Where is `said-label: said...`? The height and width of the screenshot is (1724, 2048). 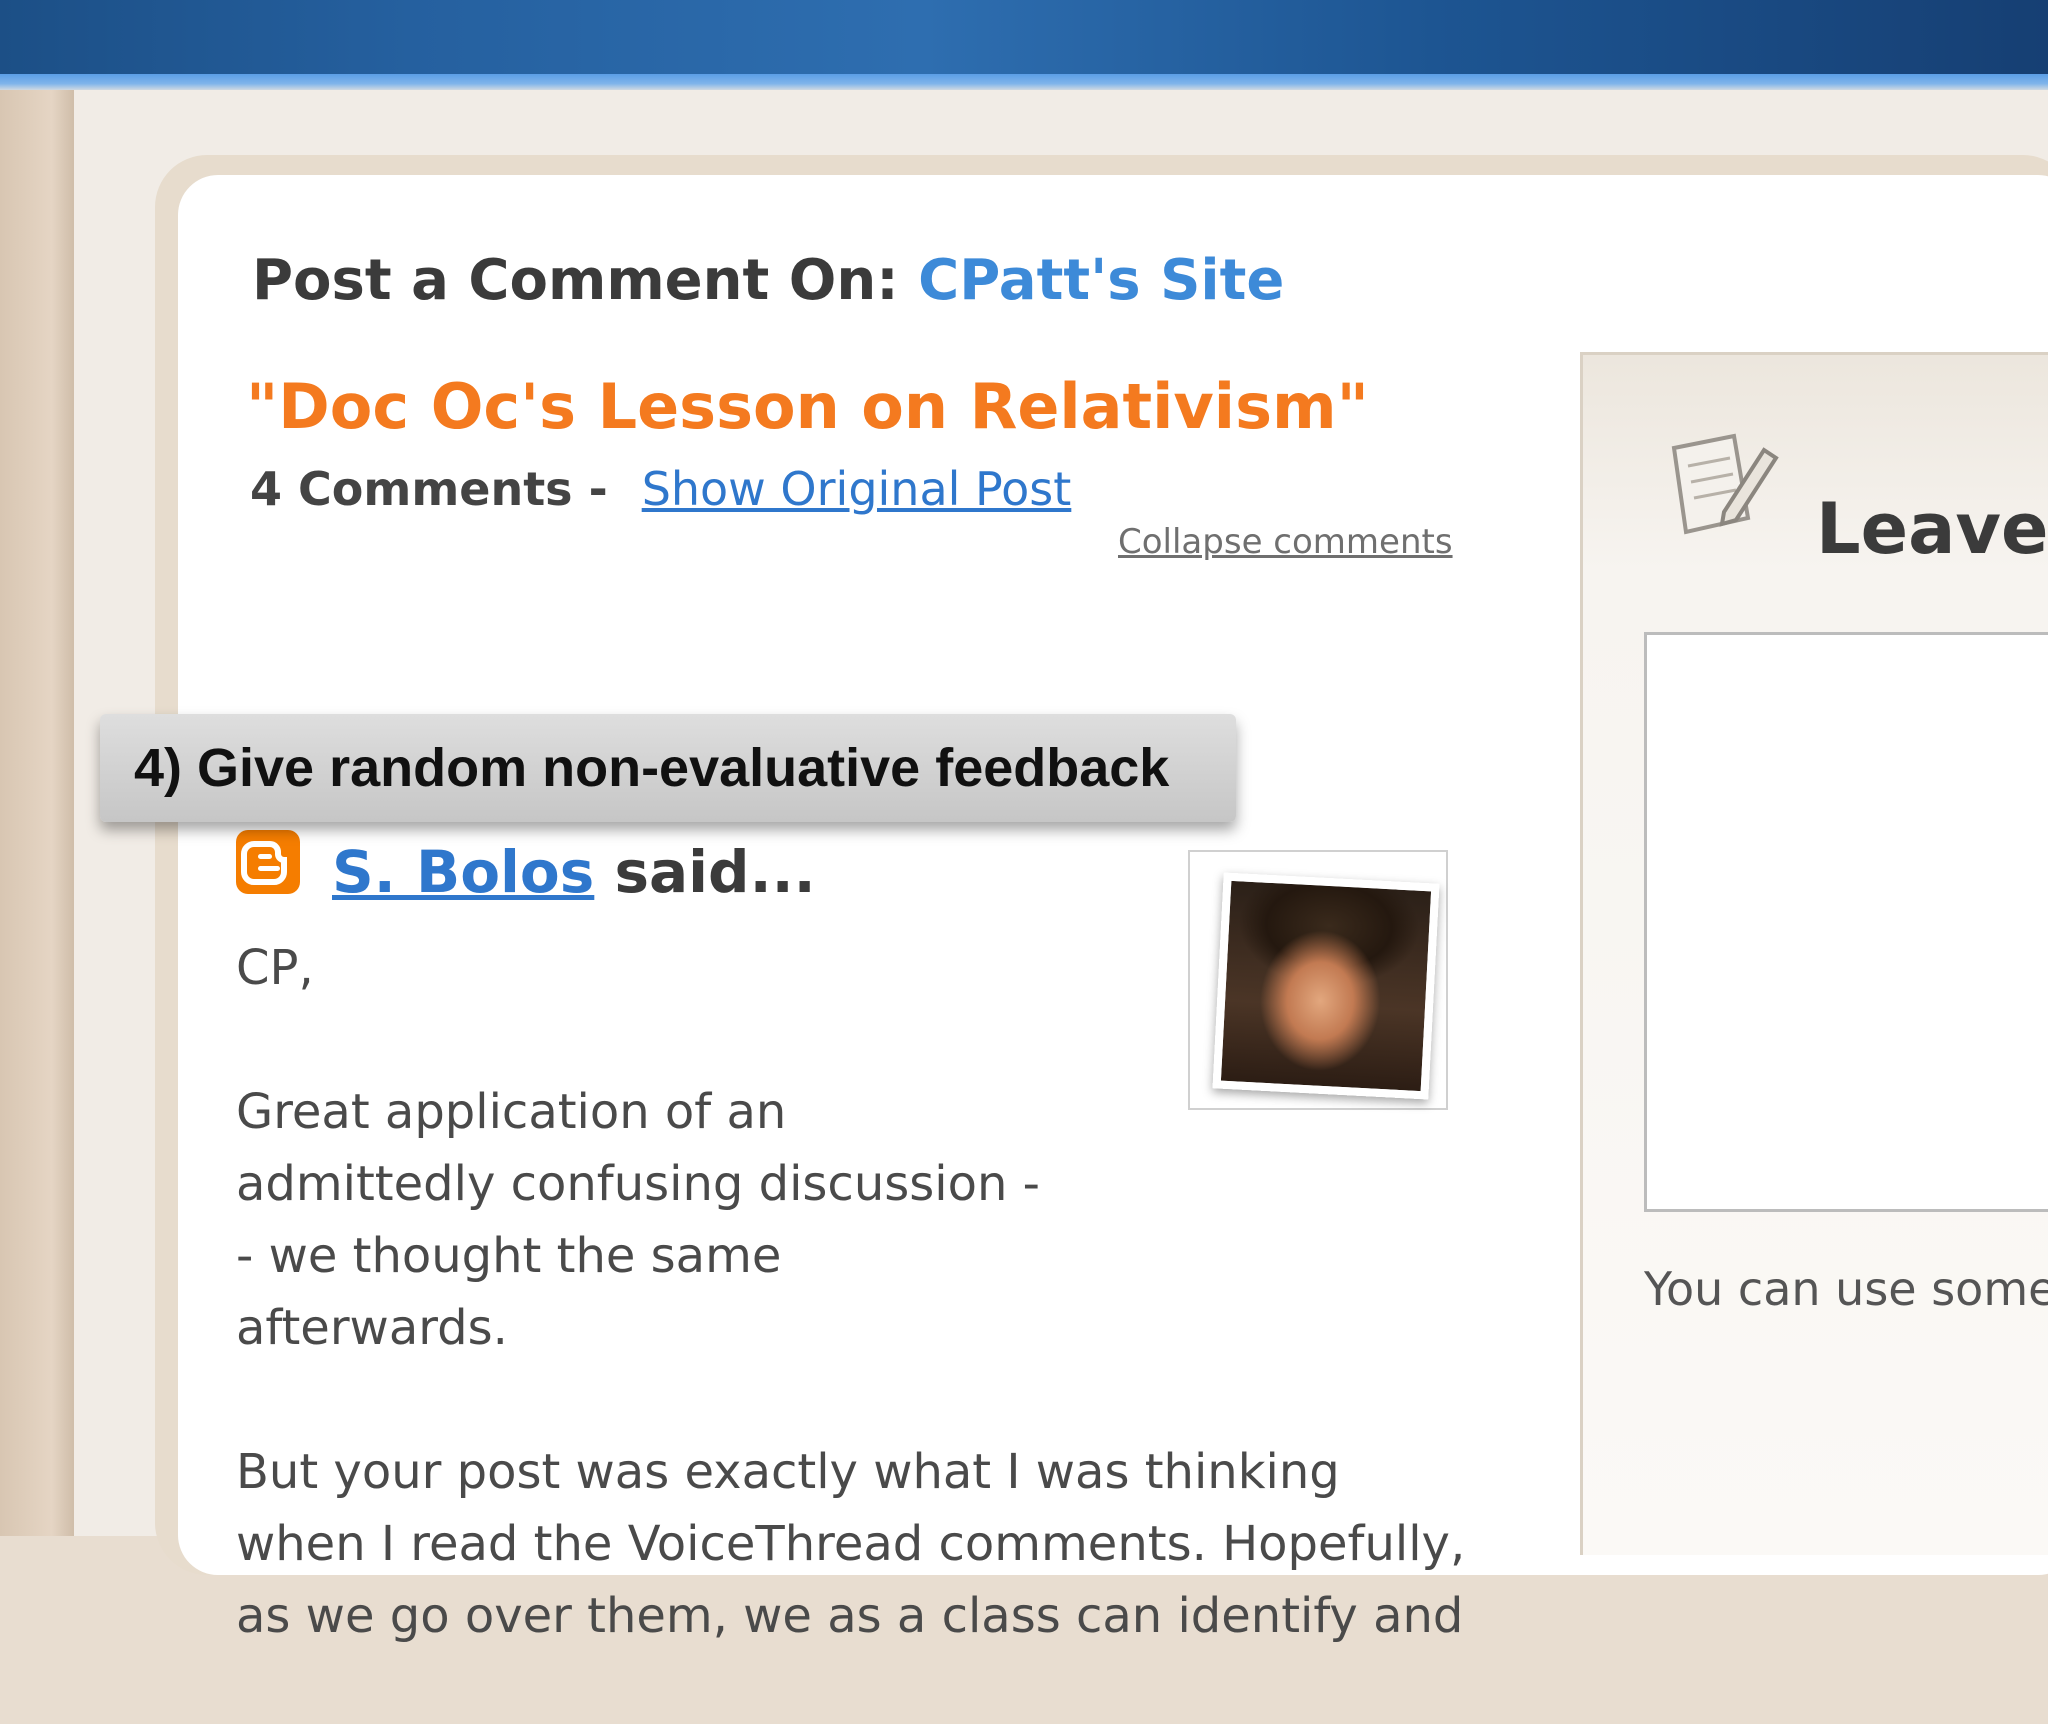 said-label: said... is located at coordinates (715, 872).